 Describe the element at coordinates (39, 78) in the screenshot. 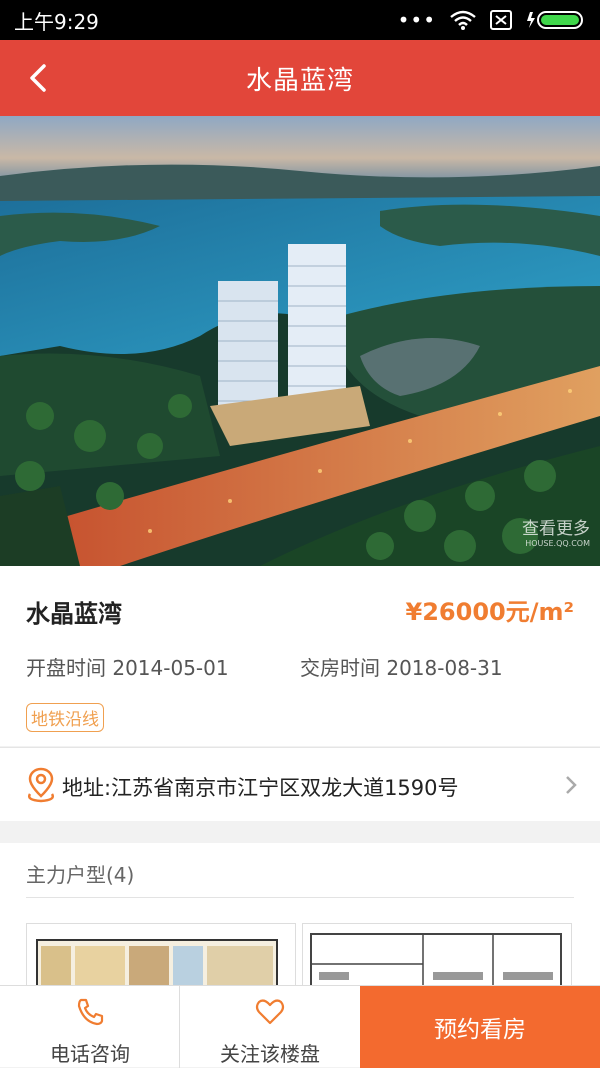

I see `back-arrow-icon` at that location.